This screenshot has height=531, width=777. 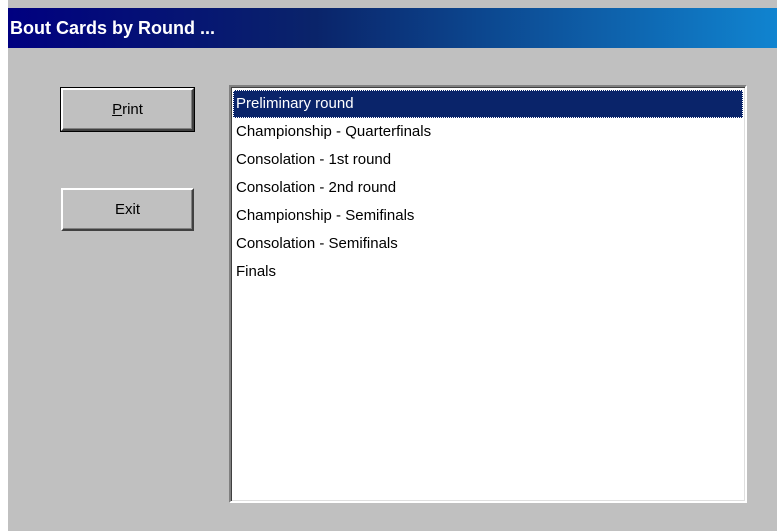 What do you see at coordinates (488, 244) in the screenshot?
I see `round-list-item-consolation-semifinals: Consolation - Semifinals` at bounding box center [488, 244].